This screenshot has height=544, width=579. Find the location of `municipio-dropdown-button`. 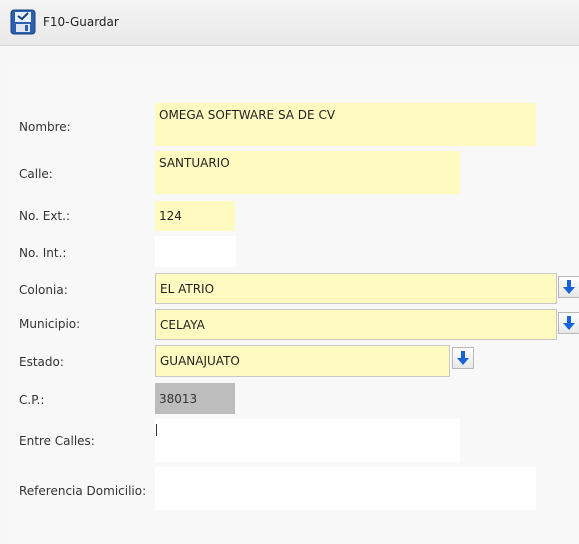

municipio-dropdown-button is located at coordinates (568, 323).